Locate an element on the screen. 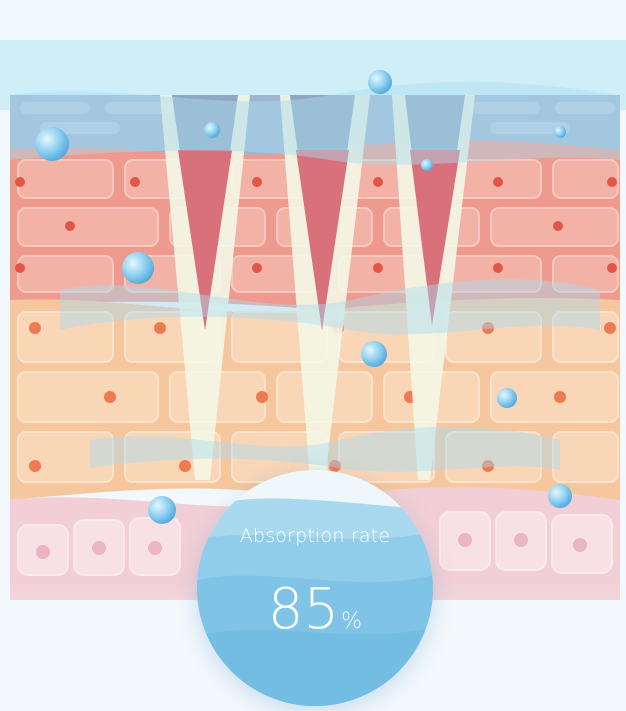  absorption-rate-unit: % is located at coordinates (352, 621).